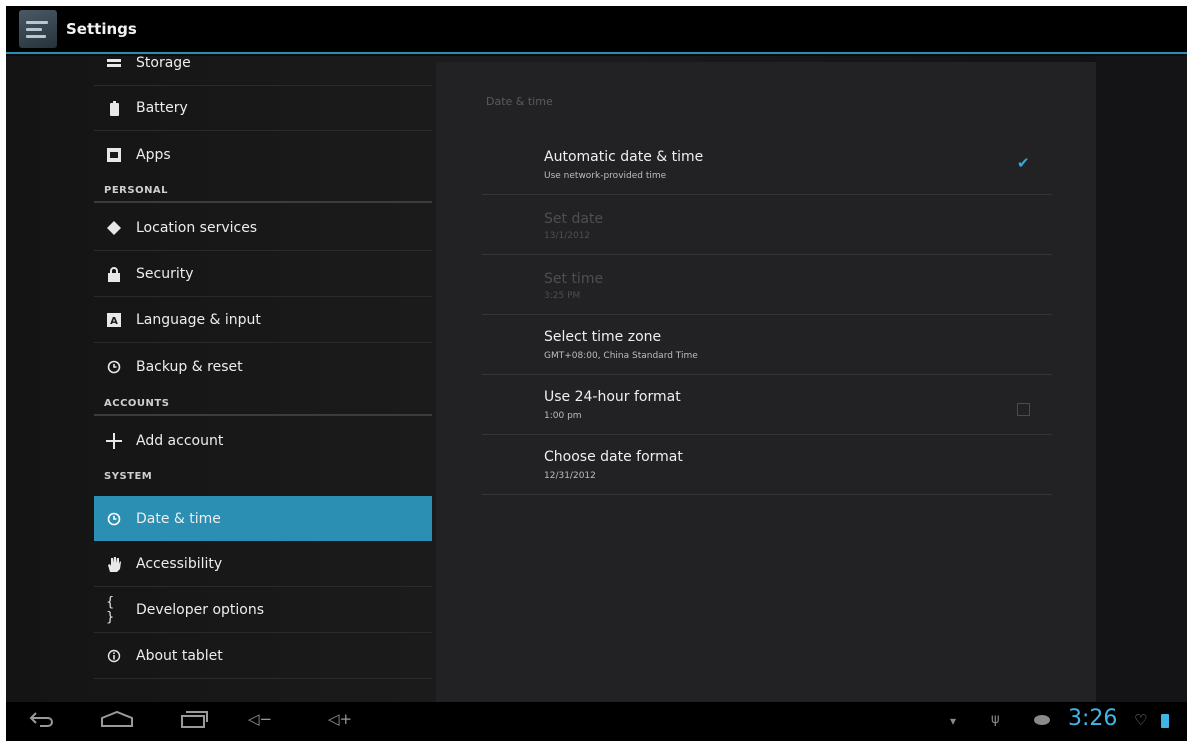 This screenshot has width=1193, height=745. What do you see at coordinates (263, 228) in the screenshot?
I see `sidebar-item-location-services: Location services` at bounding box center [263, 228].